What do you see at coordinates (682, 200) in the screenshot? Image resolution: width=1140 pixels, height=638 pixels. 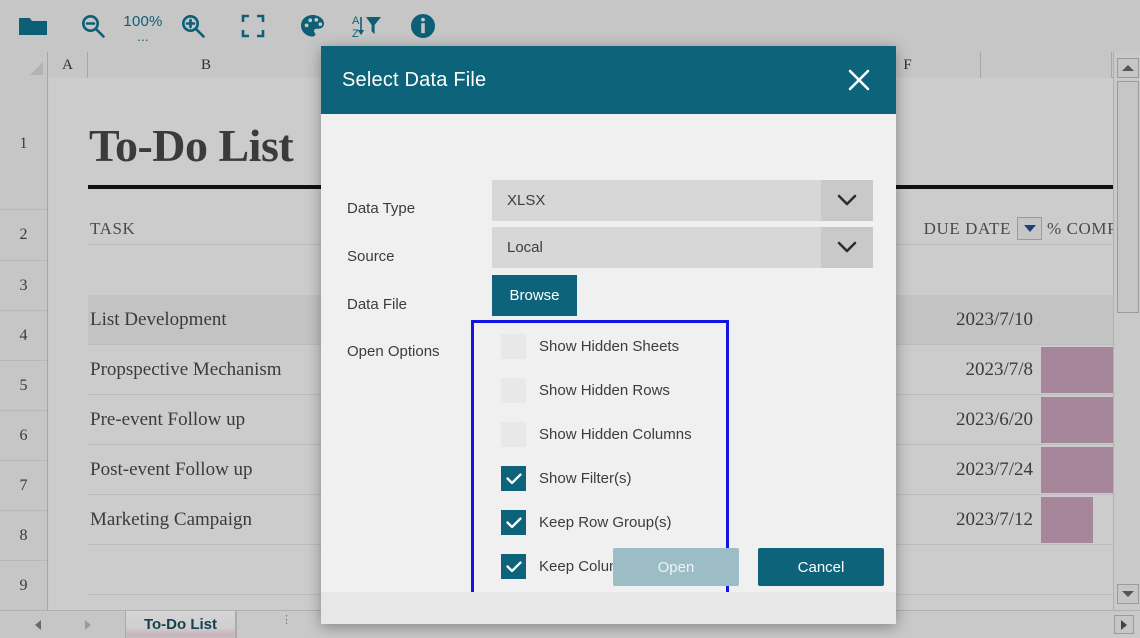 I see `data-type-select: XLSX` at bounding box center [682, 200].